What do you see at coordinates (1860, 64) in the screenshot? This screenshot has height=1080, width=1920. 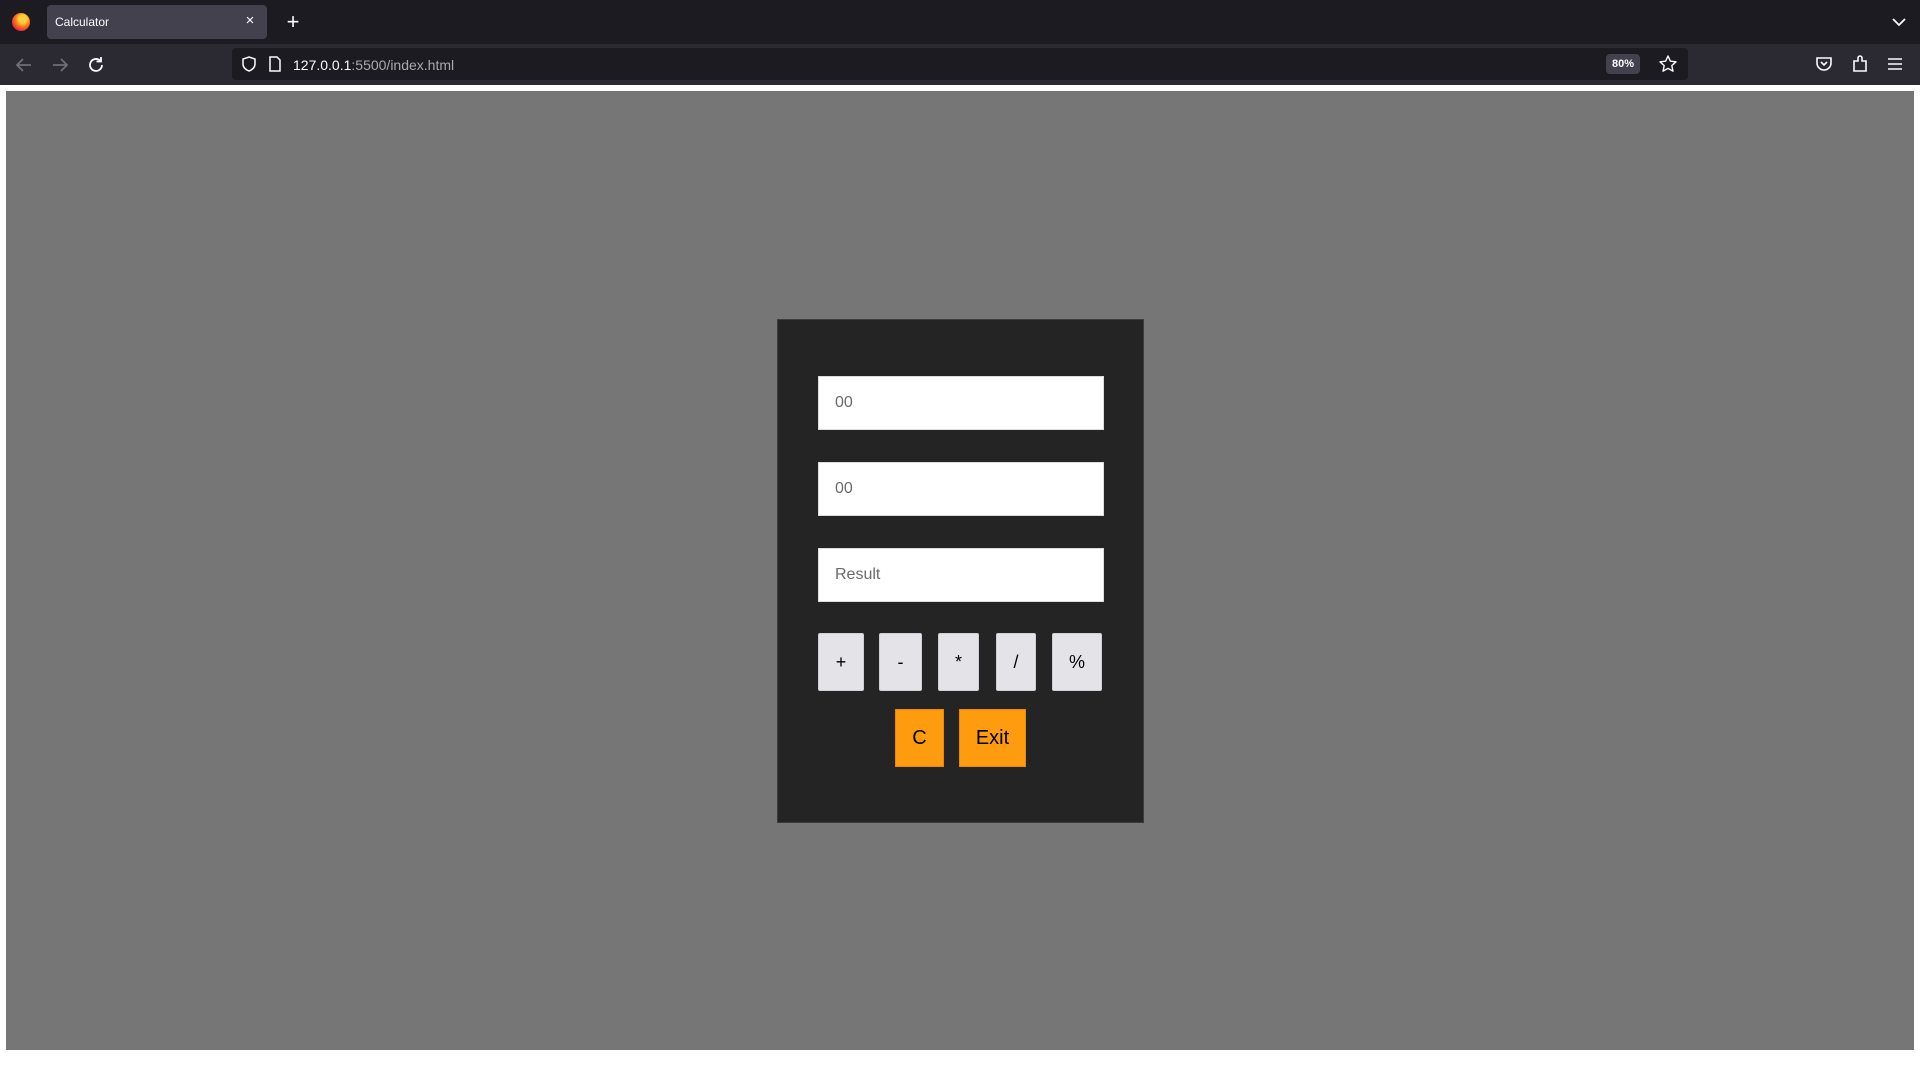 I see `extensions-icon` at bounding box center [1860, 64].